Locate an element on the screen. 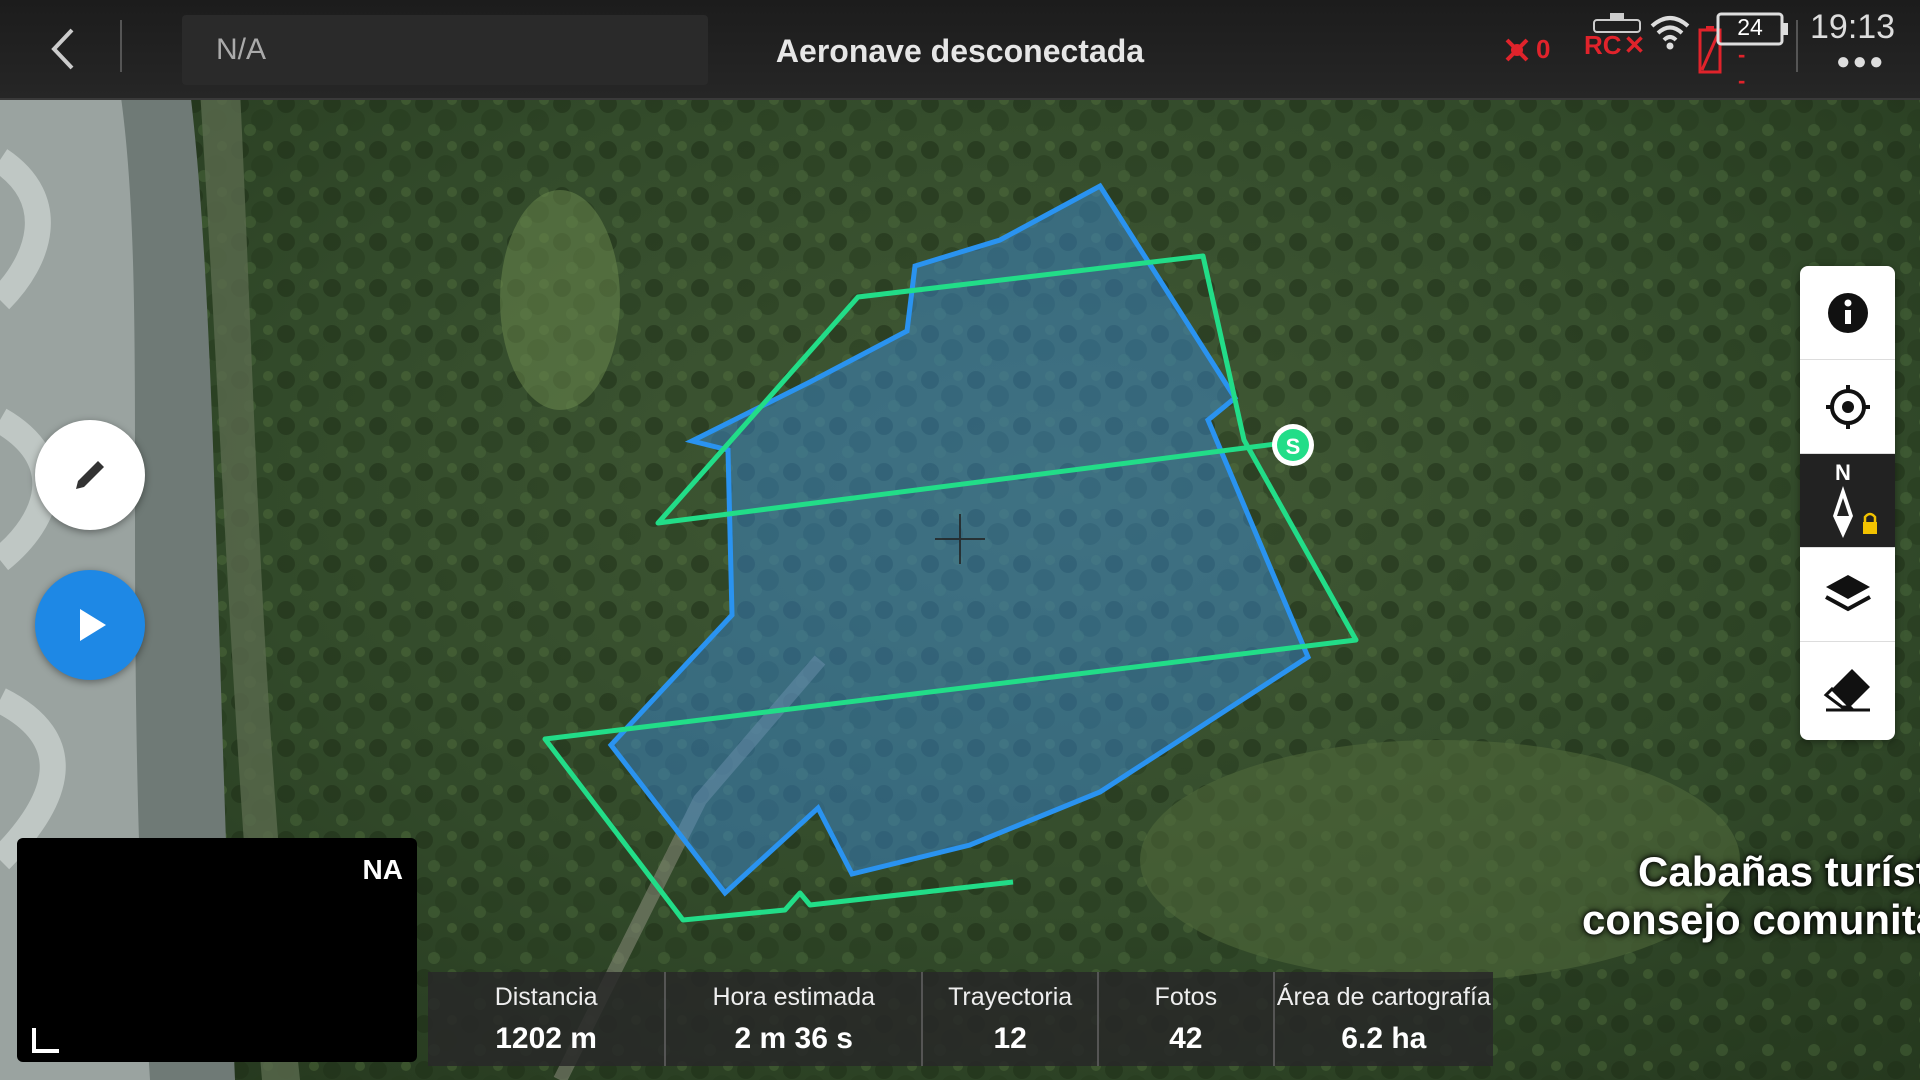 The width and height of the screenshot is (1920, 1080). stat-label: Fotos is located at coordinates (1186, 996).